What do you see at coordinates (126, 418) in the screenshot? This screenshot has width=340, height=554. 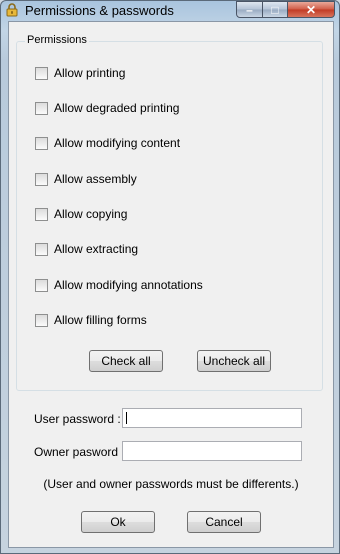 I see `text-caret` at bounding box center [126, 418].